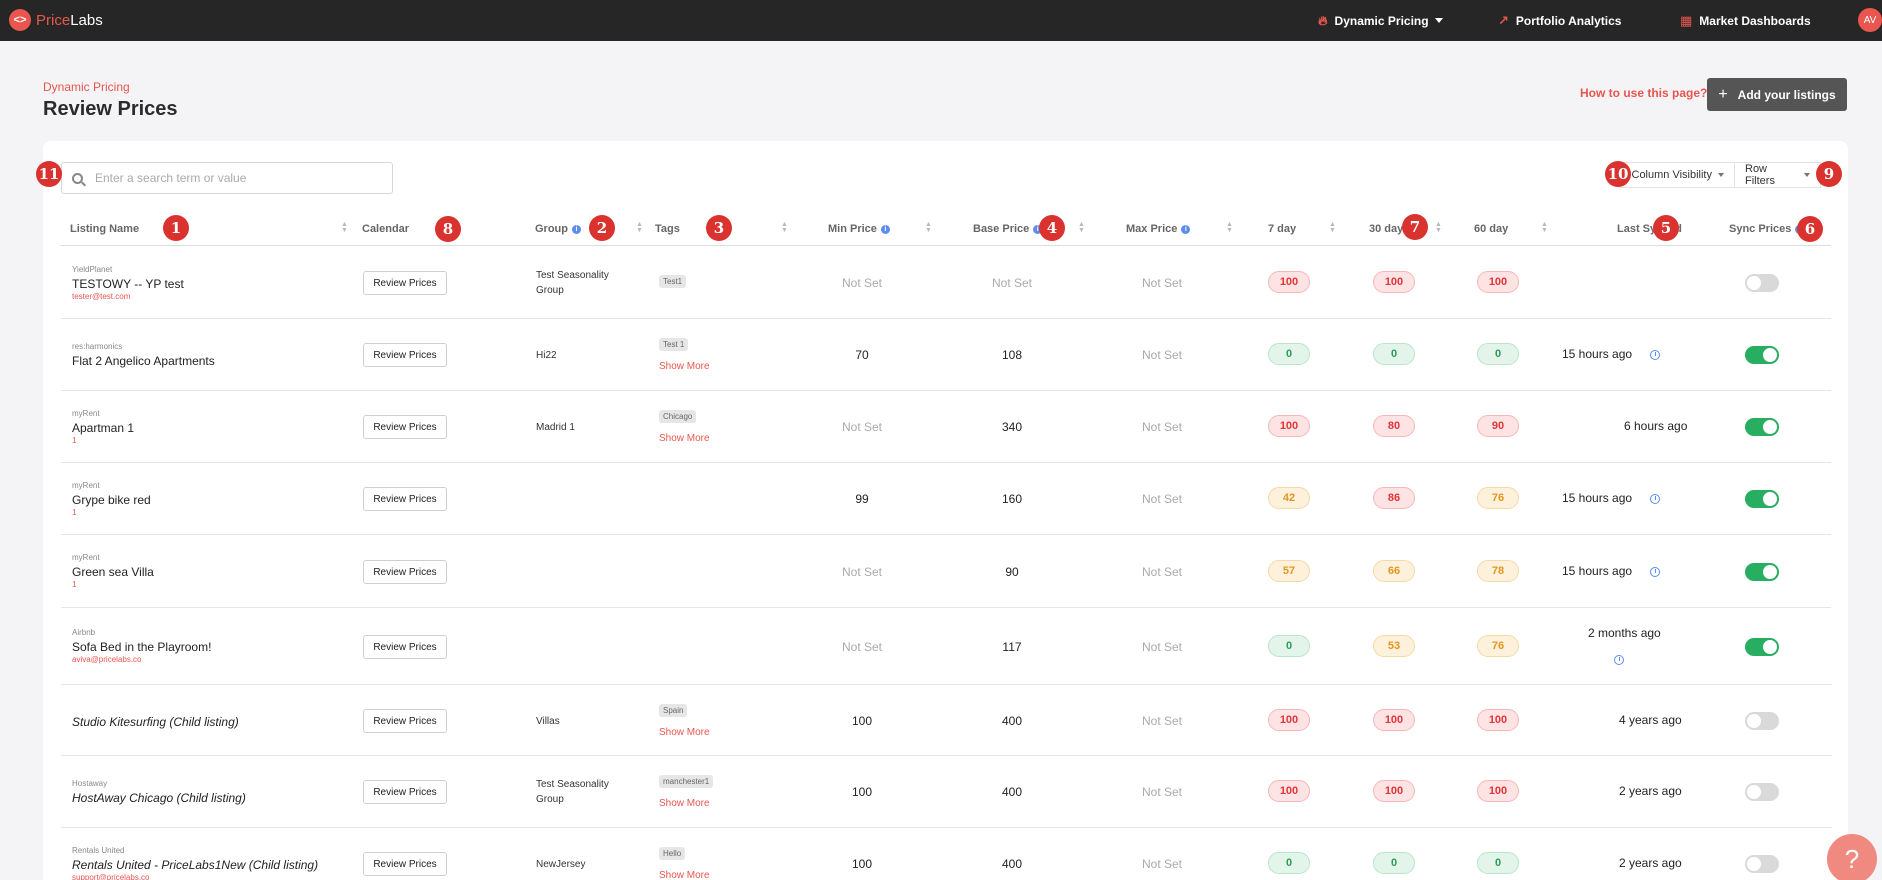 This screenshot has height=880, width=1882. I want to click on col-60-day: 60 day, so click(1491, 229).